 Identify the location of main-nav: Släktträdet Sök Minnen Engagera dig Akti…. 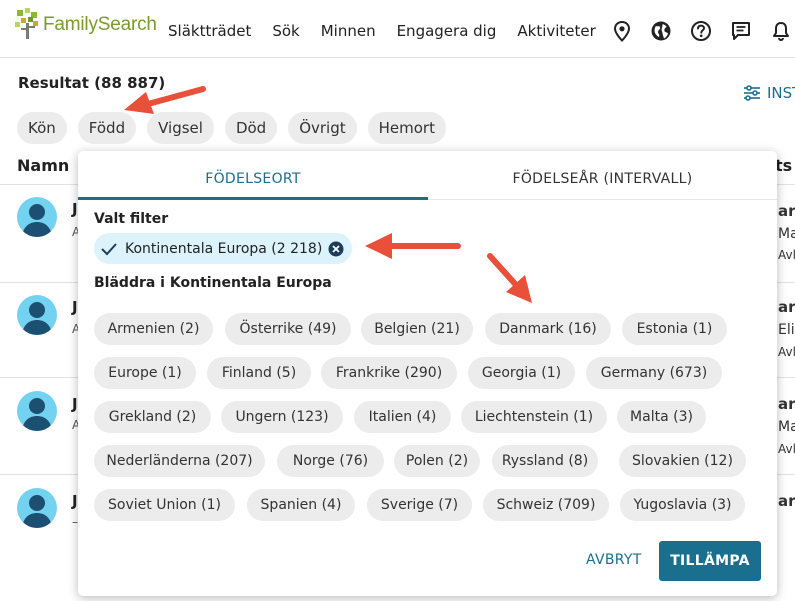
(392, 31).